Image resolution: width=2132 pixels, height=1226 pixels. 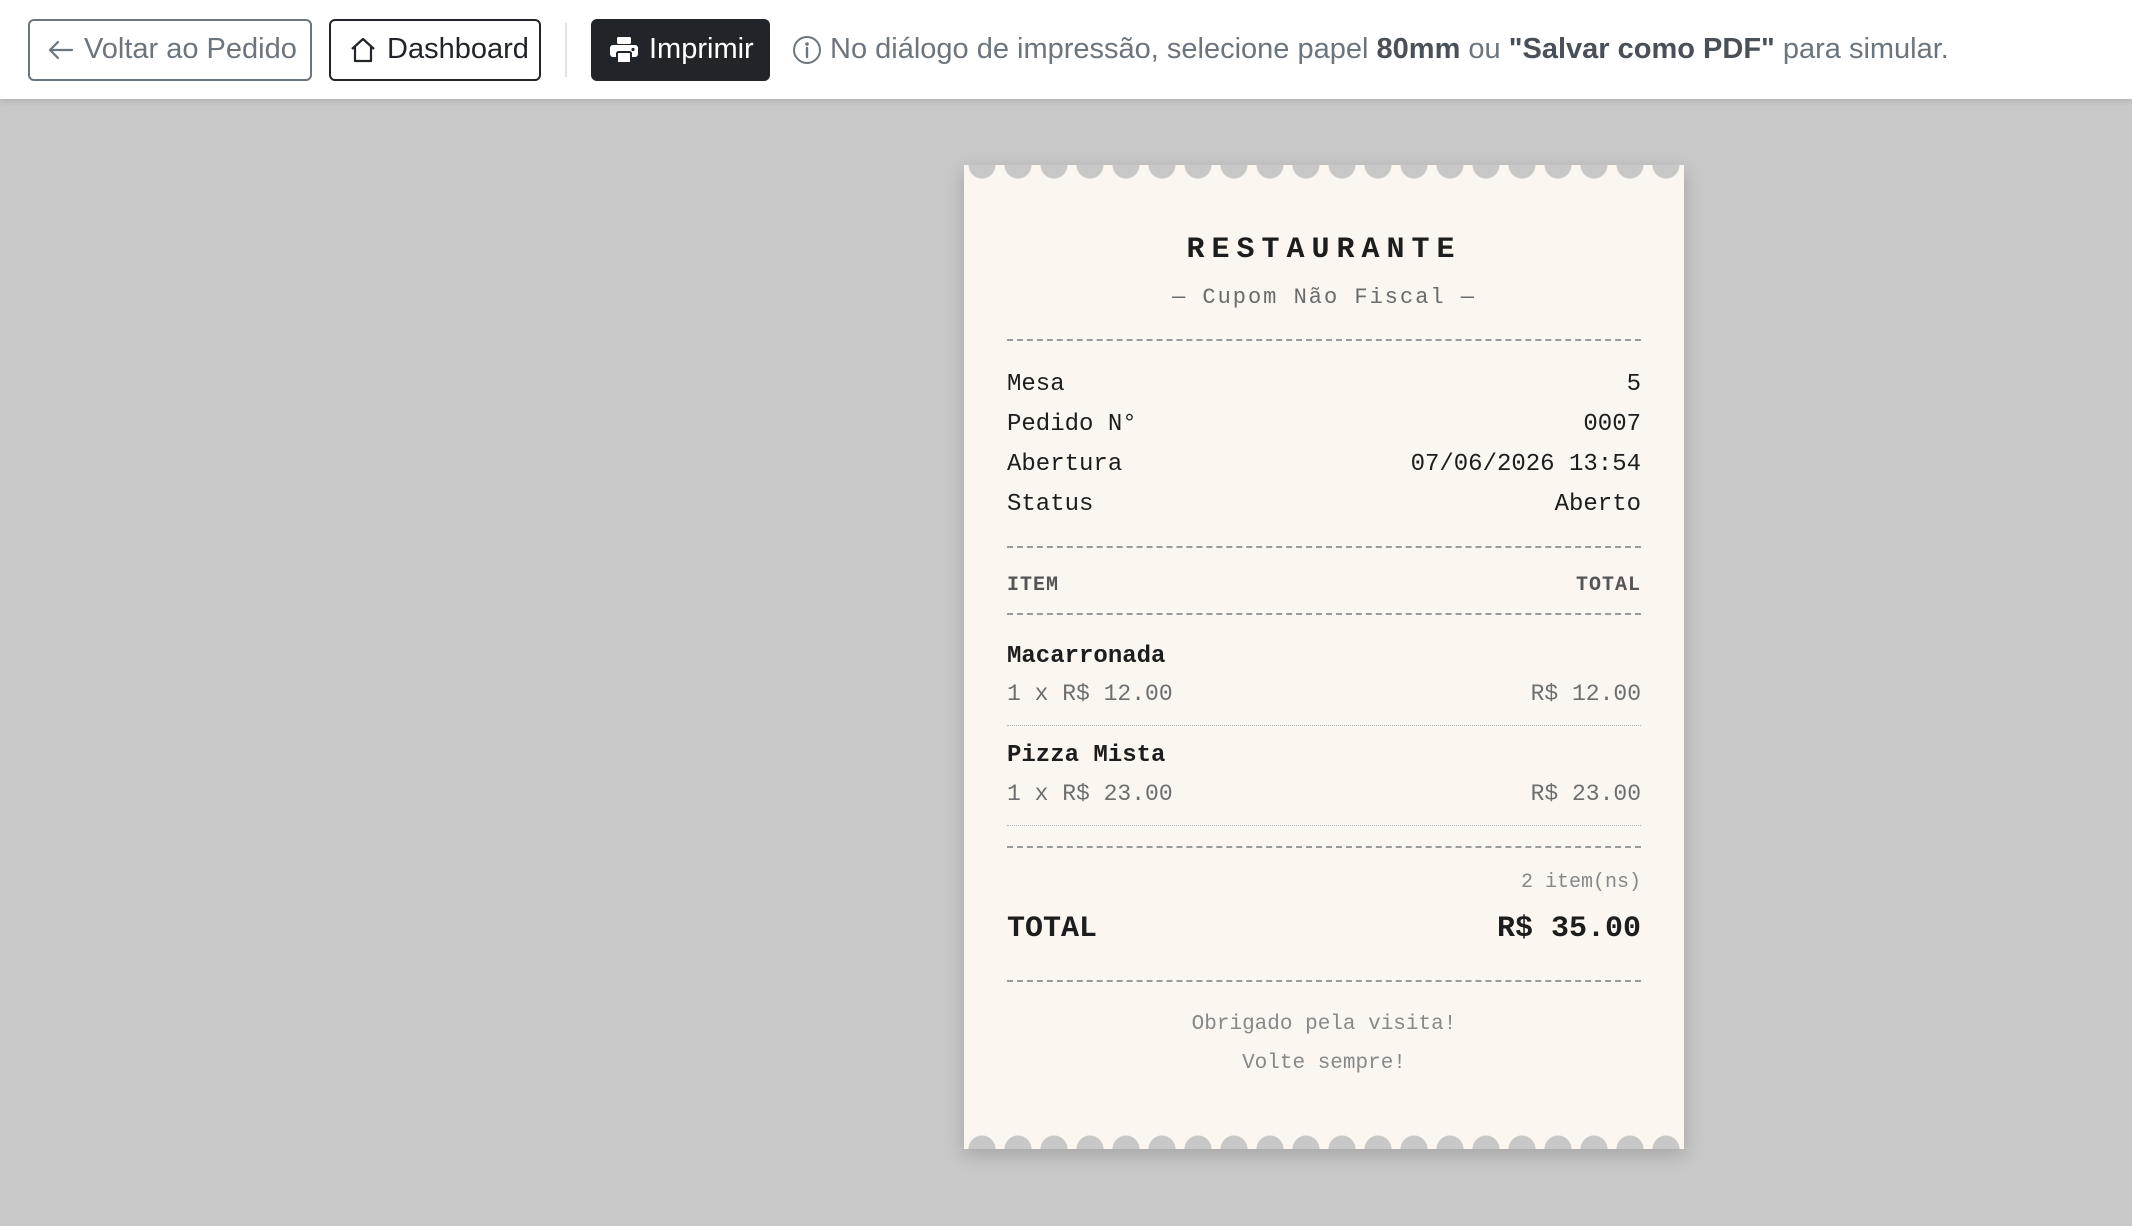 What do you see at coordinates (1090, 794) in the screenshot?
I see `item-qty-price: 1 x R$ 23.00` at bounding box center [1090, 794].